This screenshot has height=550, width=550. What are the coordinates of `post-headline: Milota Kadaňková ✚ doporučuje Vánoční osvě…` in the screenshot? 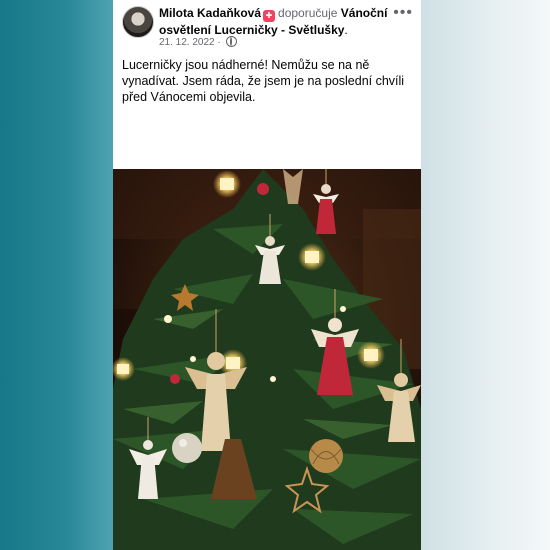 It's located at (273, 21).